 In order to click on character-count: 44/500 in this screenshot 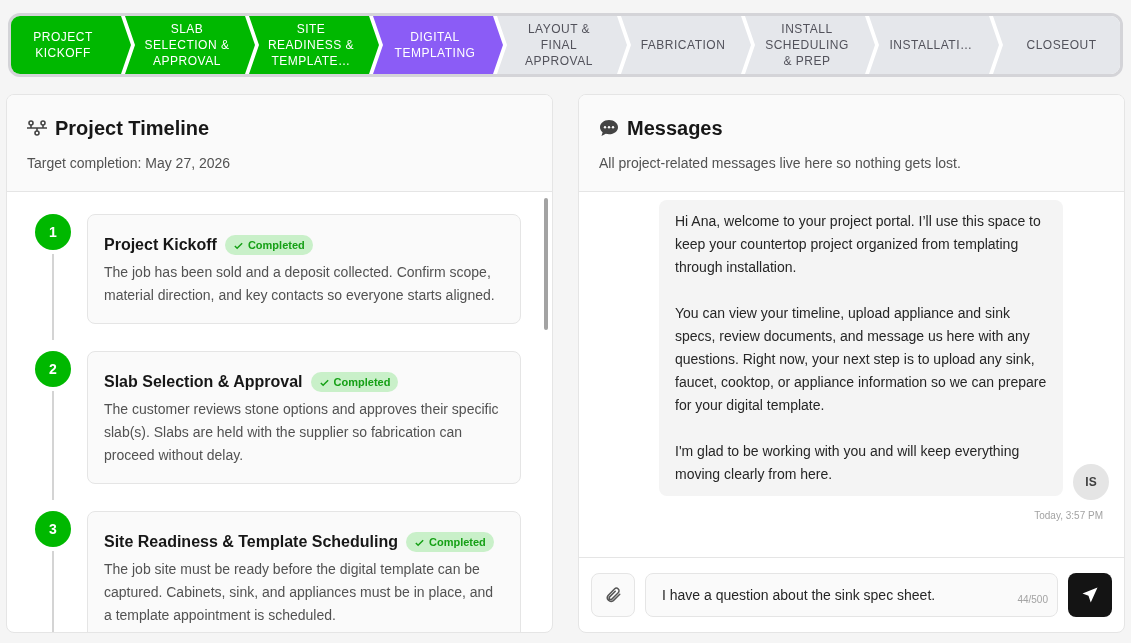, I will do `click(1032, 600)`.